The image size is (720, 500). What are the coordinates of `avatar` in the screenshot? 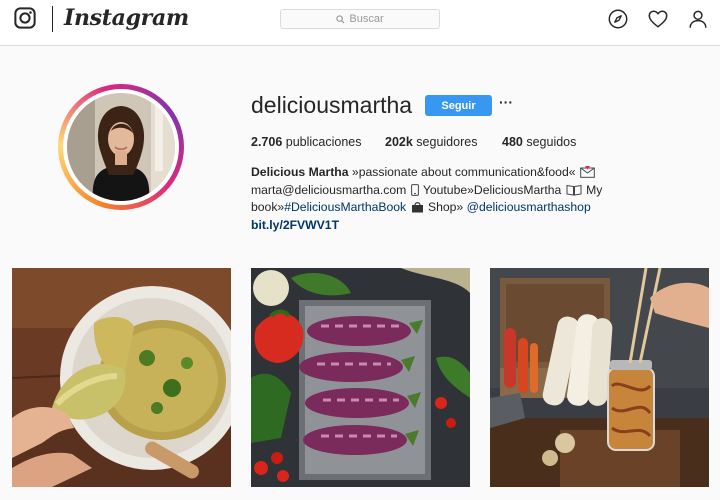 It's located at (121, 147).